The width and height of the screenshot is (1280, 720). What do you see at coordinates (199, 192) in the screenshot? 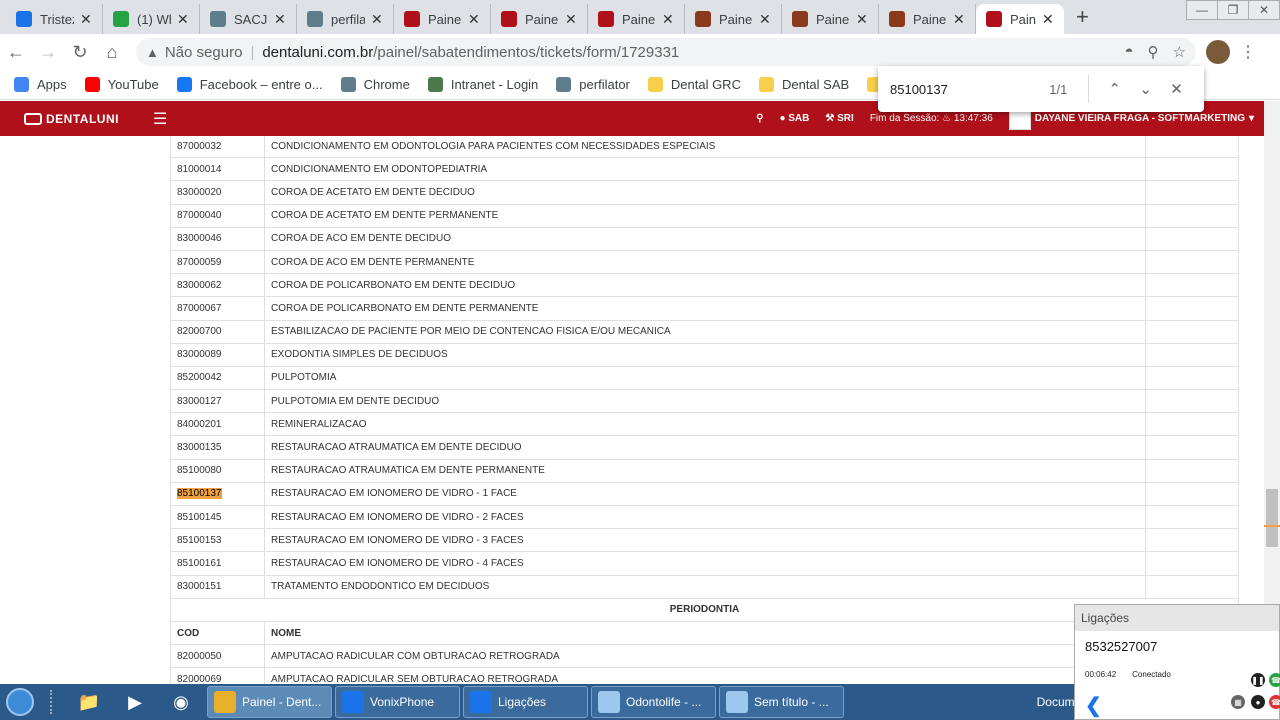
I see `code-value: 83000020` at bounding box center [199, 192].